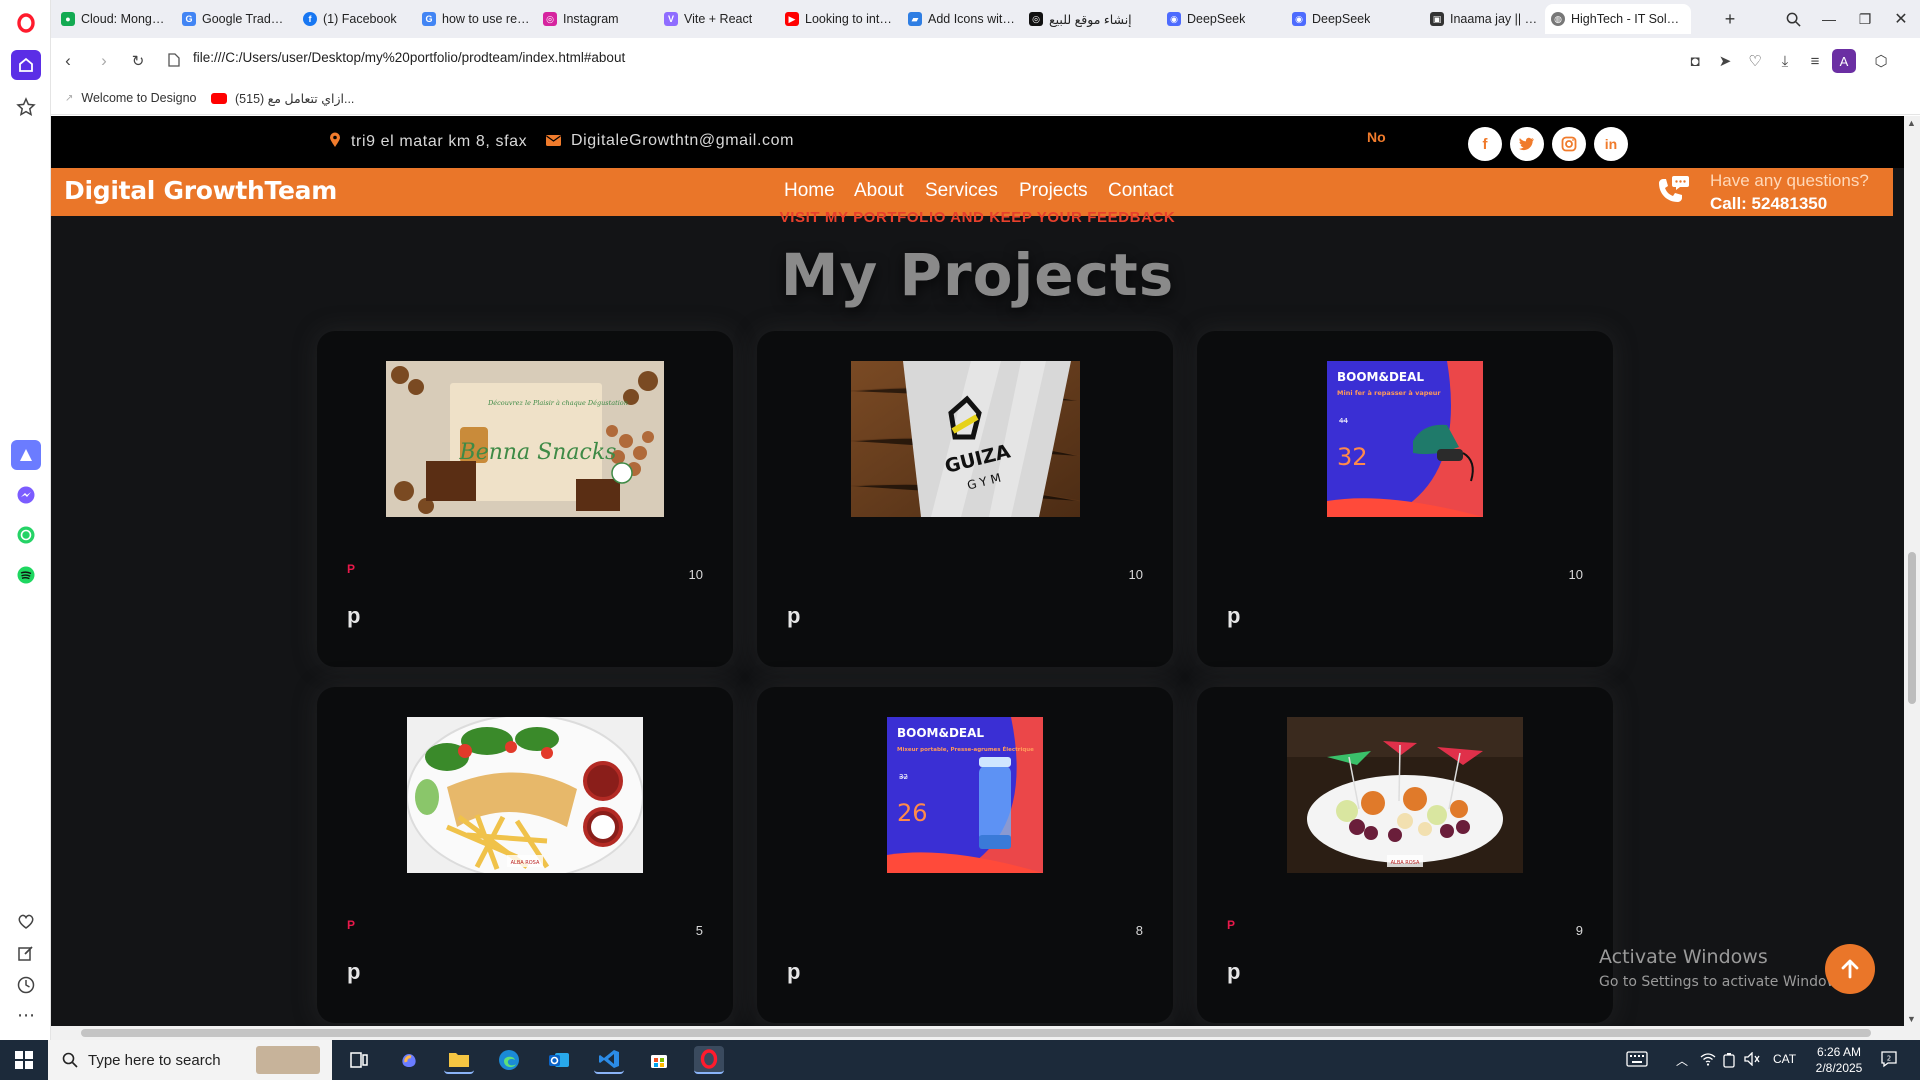  Describe the element at coordinates (1618, 19) in the screenshot. I see `tab-hightech-active: ◍ HighTech - IT Solutions W` at that location.